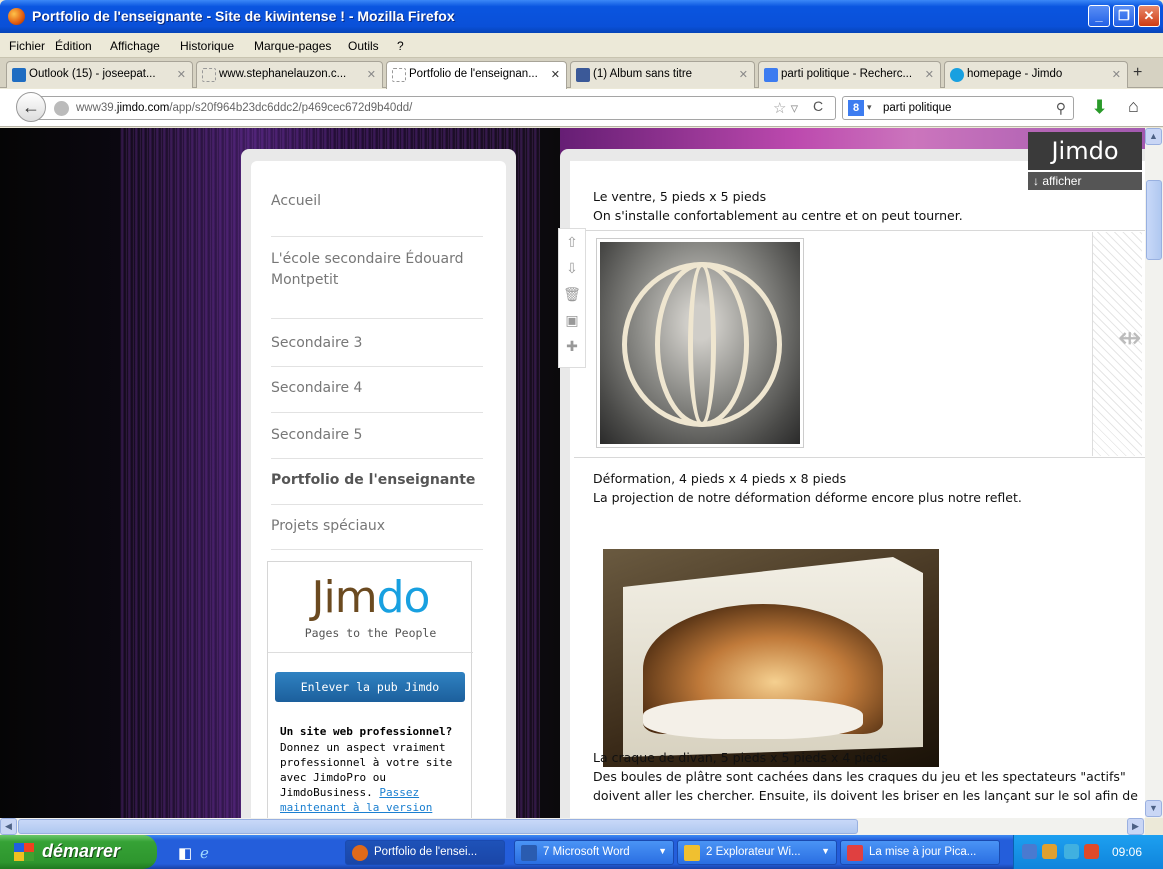  What do you see at coordinates (1135, 826) in the screenshot?
I see `scroll-right-icon: ▶` at bounding box center [1135, 826].